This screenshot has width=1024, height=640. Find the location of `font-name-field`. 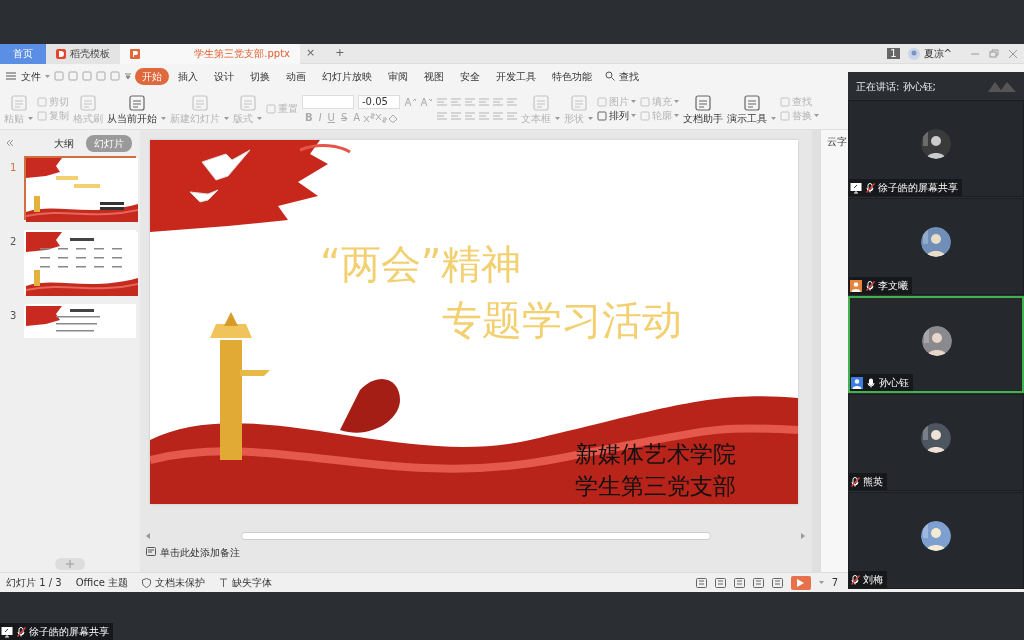

font-name-field is located at coordinates (328, 101).